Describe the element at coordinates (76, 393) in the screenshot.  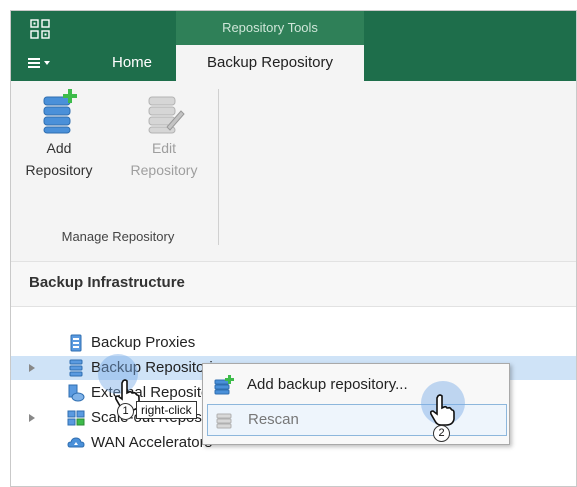
I see `external-repository-icon` at that location.